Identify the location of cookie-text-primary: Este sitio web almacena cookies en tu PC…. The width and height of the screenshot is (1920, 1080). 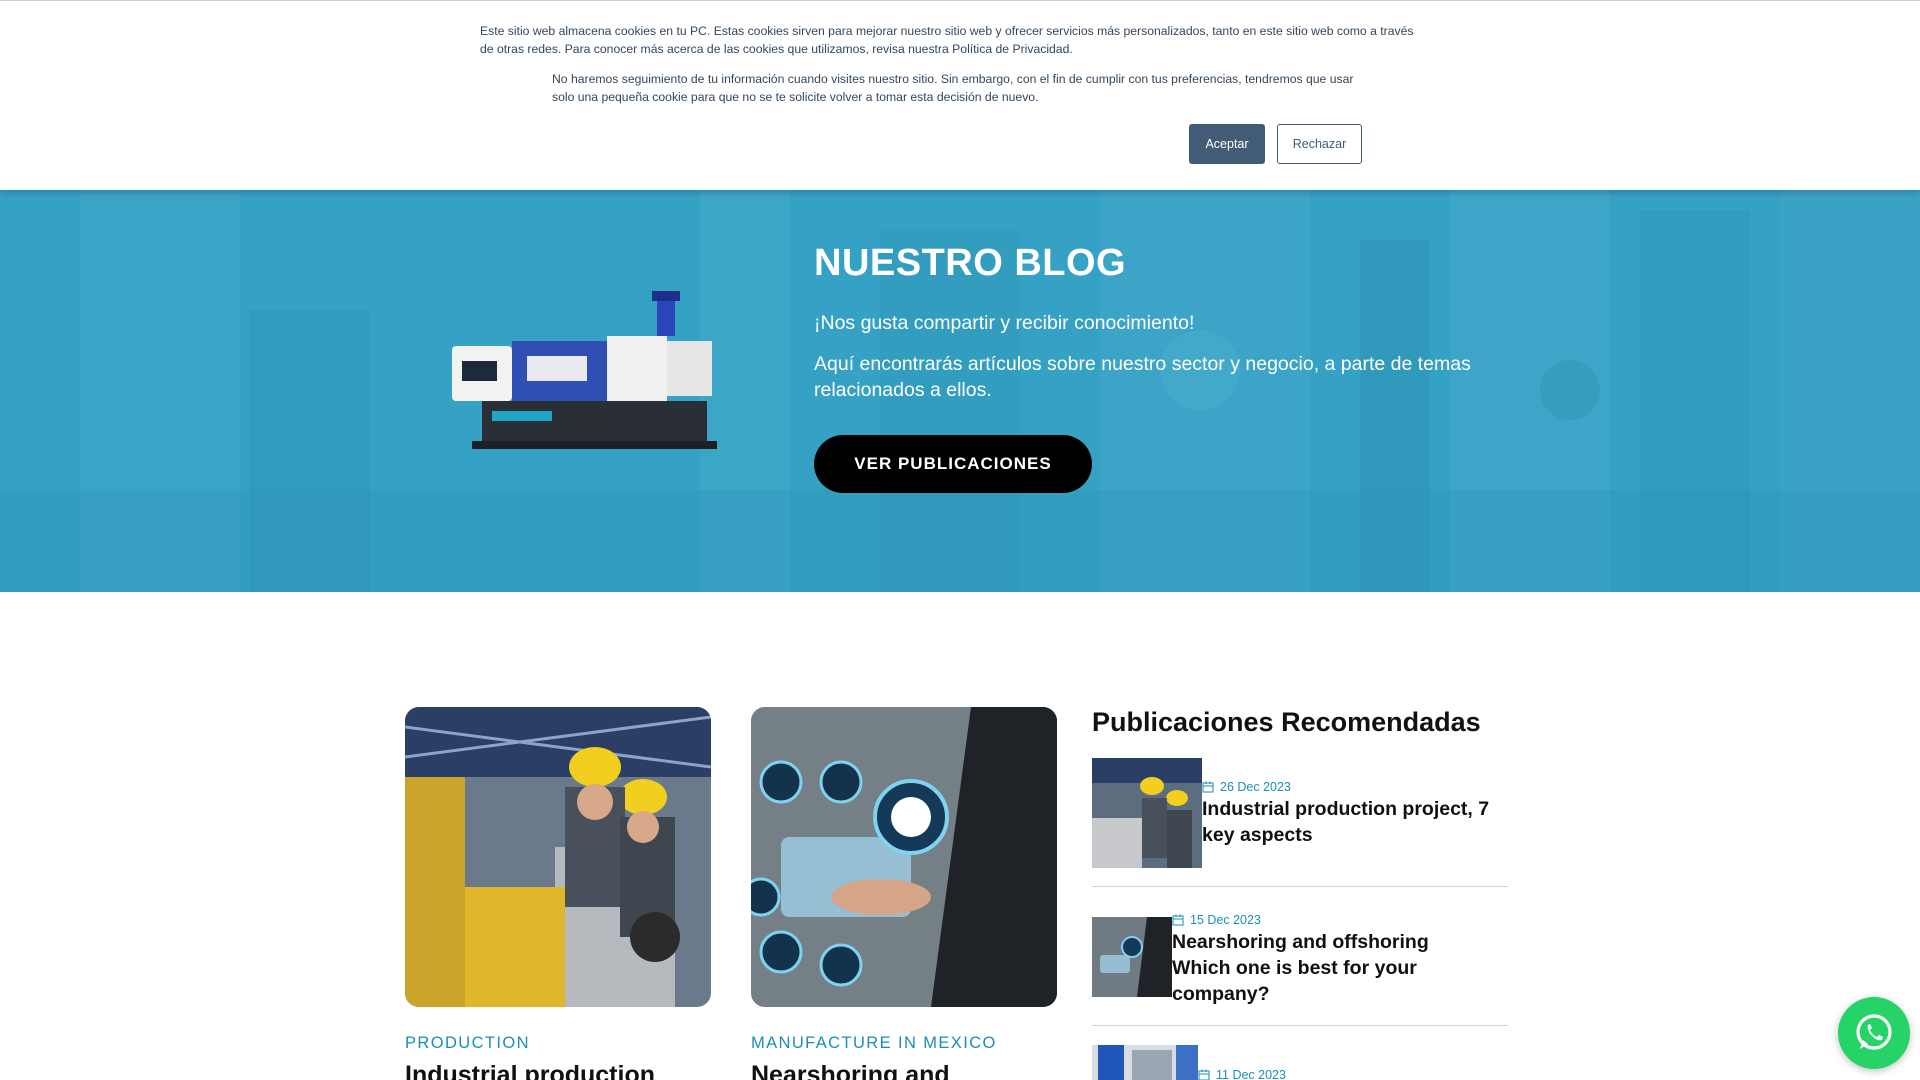
(947, 40).